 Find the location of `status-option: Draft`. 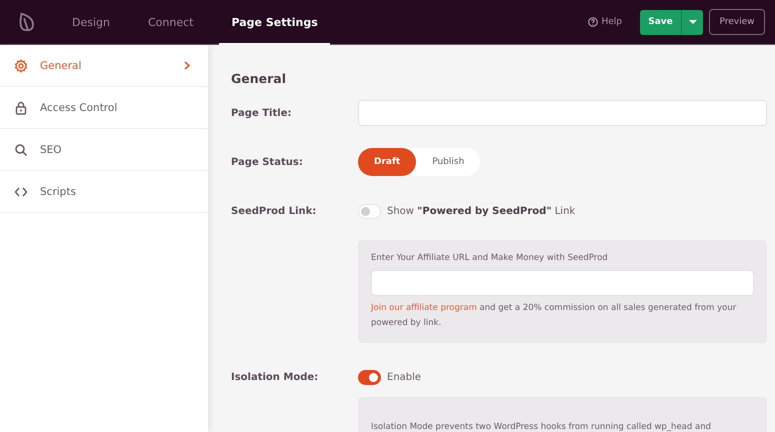

status-option: Draft is located at coordinates (387, 162).